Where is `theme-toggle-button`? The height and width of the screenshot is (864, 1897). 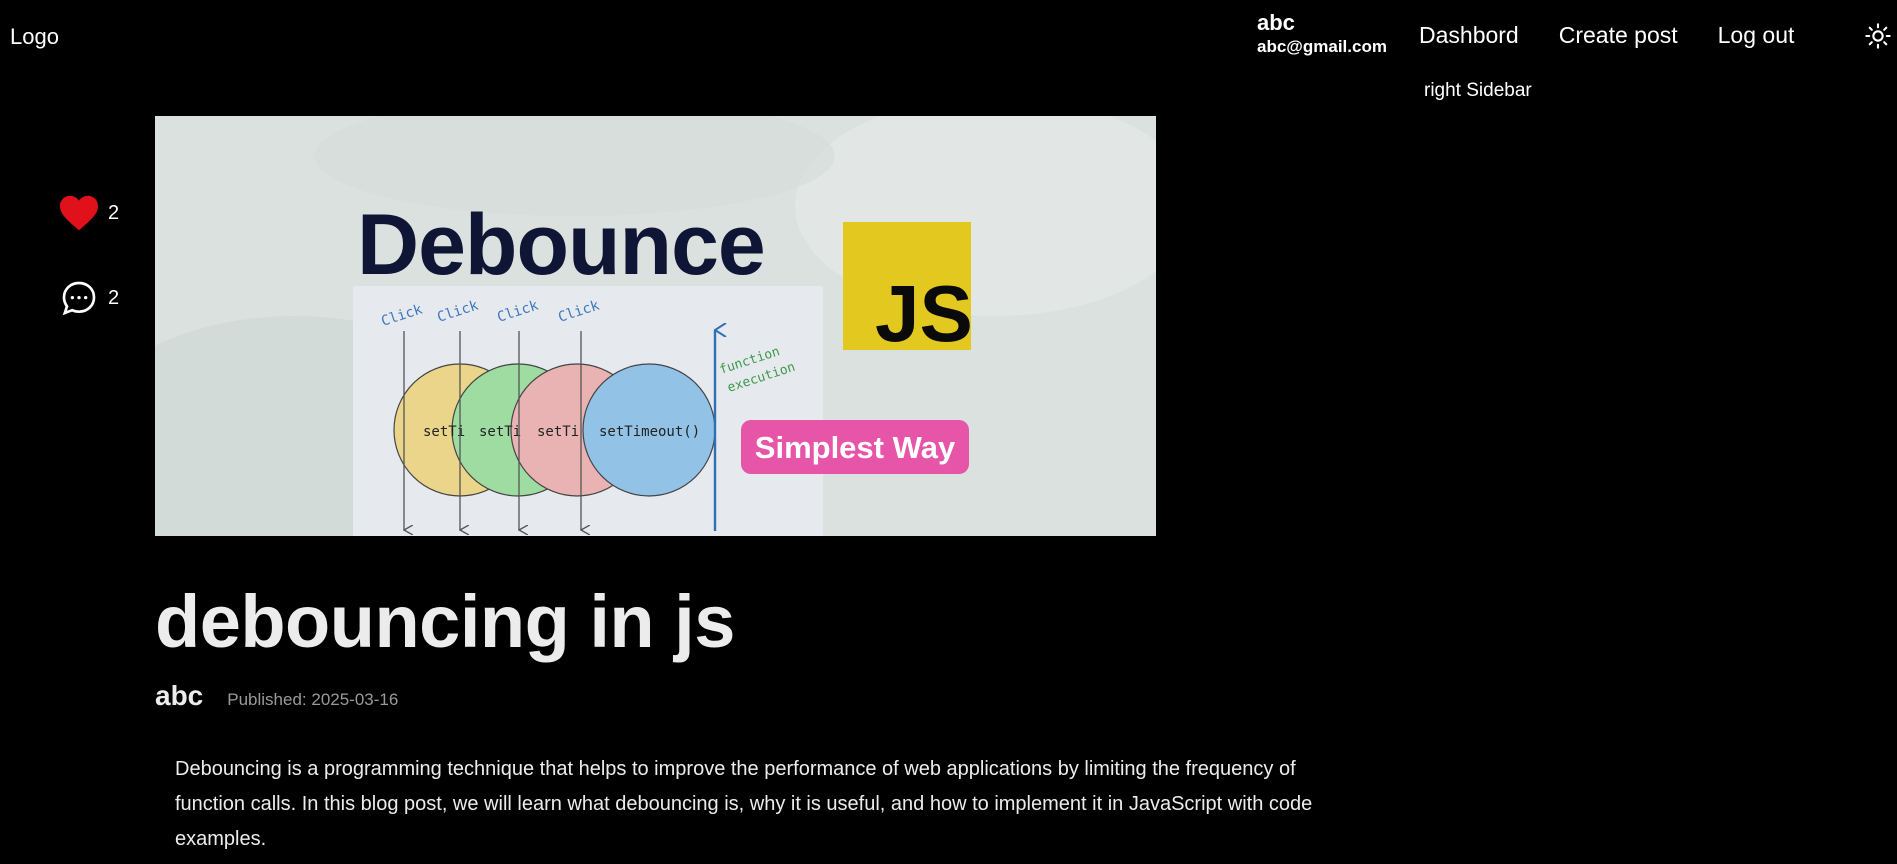
theme-toggle-button is located at coordinates (1878, 36).